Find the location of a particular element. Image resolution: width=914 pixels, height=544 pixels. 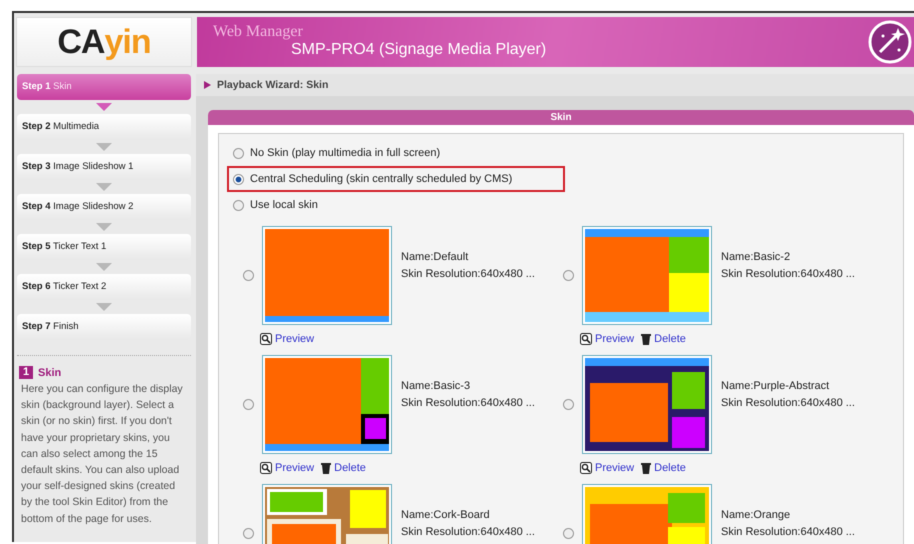

device-title: SMP-PRO4 (Signage Media Player) is located at coordinates (418, 50).